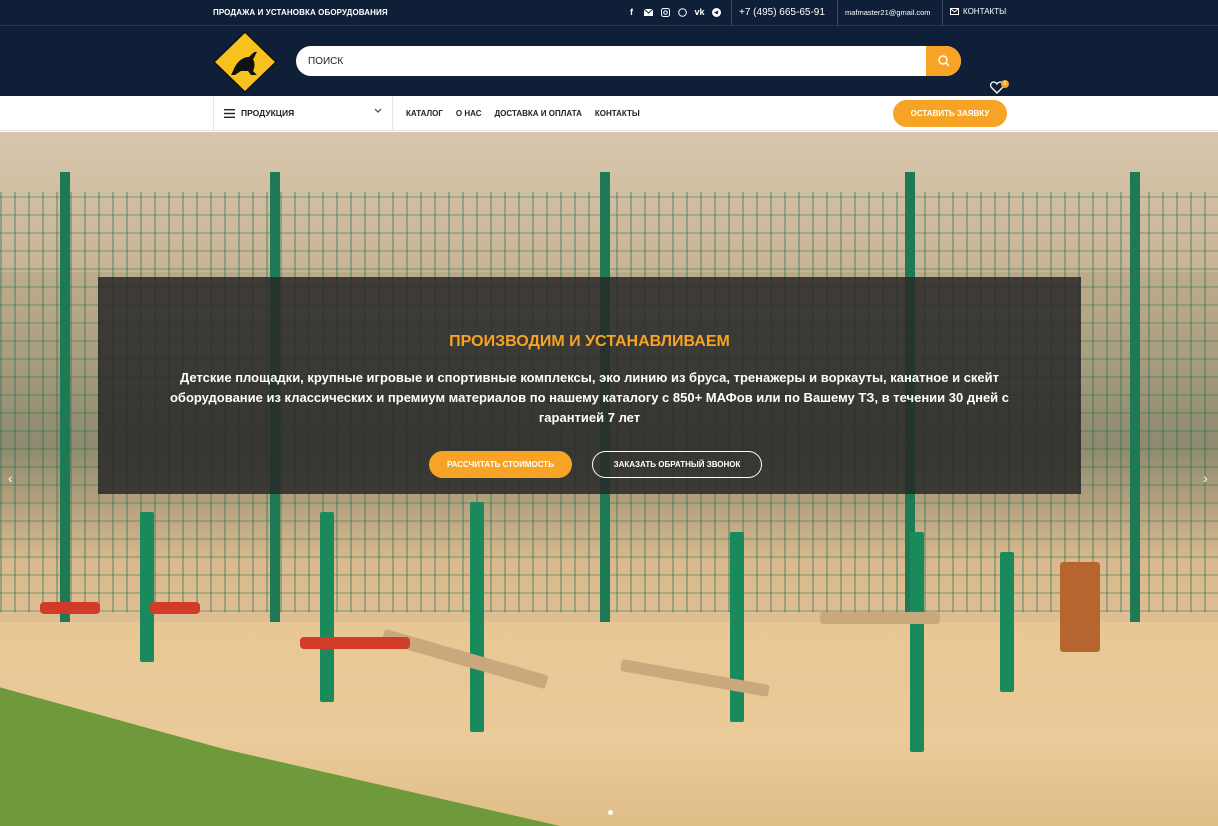  Describe the element at coordinates (950, 113) in the screenshot. I see `leave-request-button: ОСТАВИТЬ ЗАЯВКУ` at that location.